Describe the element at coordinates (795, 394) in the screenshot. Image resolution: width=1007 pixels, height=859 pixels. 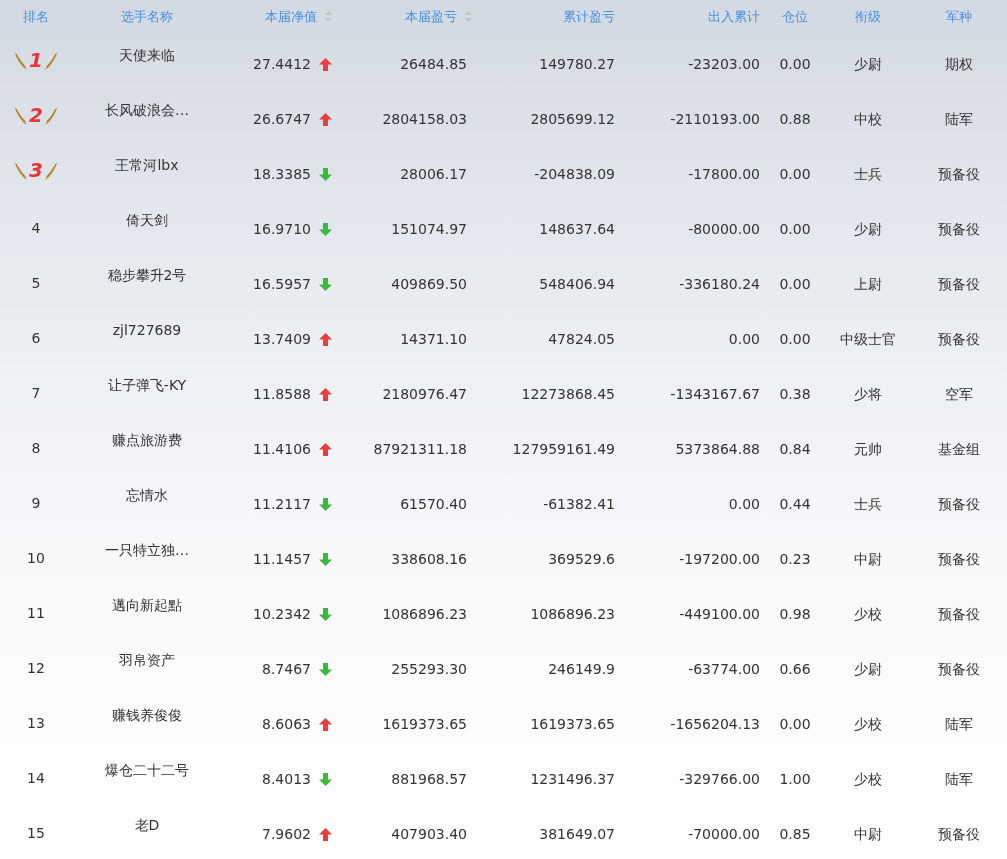
I see `position-ratio: 0.38` at that location.